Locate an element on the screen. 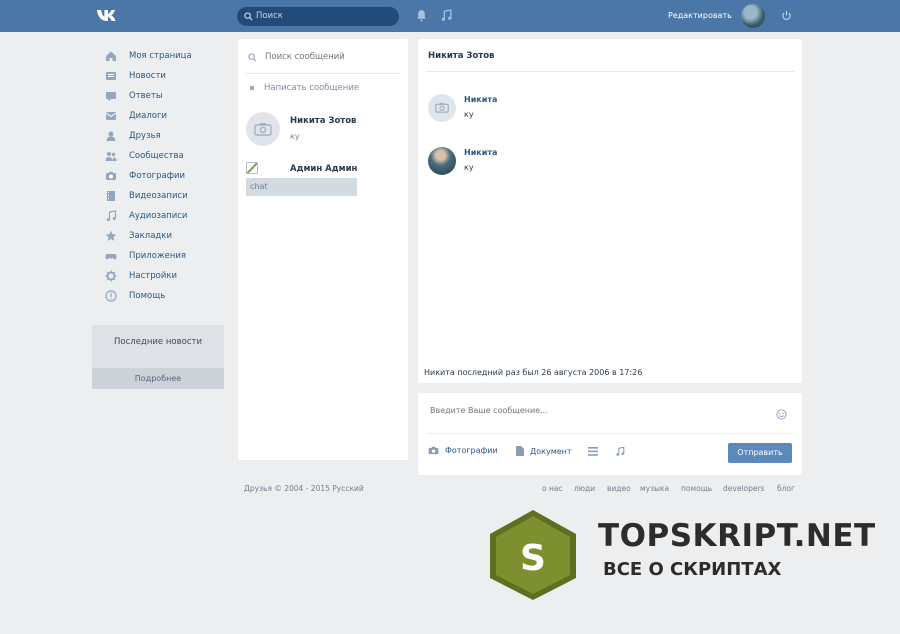 The height and width of the screenshot is (634, 900). attach-photo-label: Фотографии is located at coordinates (471, 450).